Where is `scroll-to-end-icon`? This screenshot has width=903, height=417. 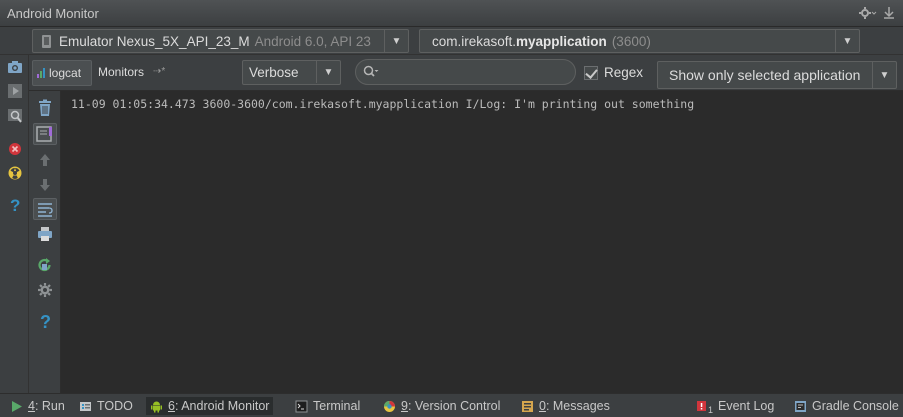 scroll-to-end-icon is located at coordinates (45, 134).